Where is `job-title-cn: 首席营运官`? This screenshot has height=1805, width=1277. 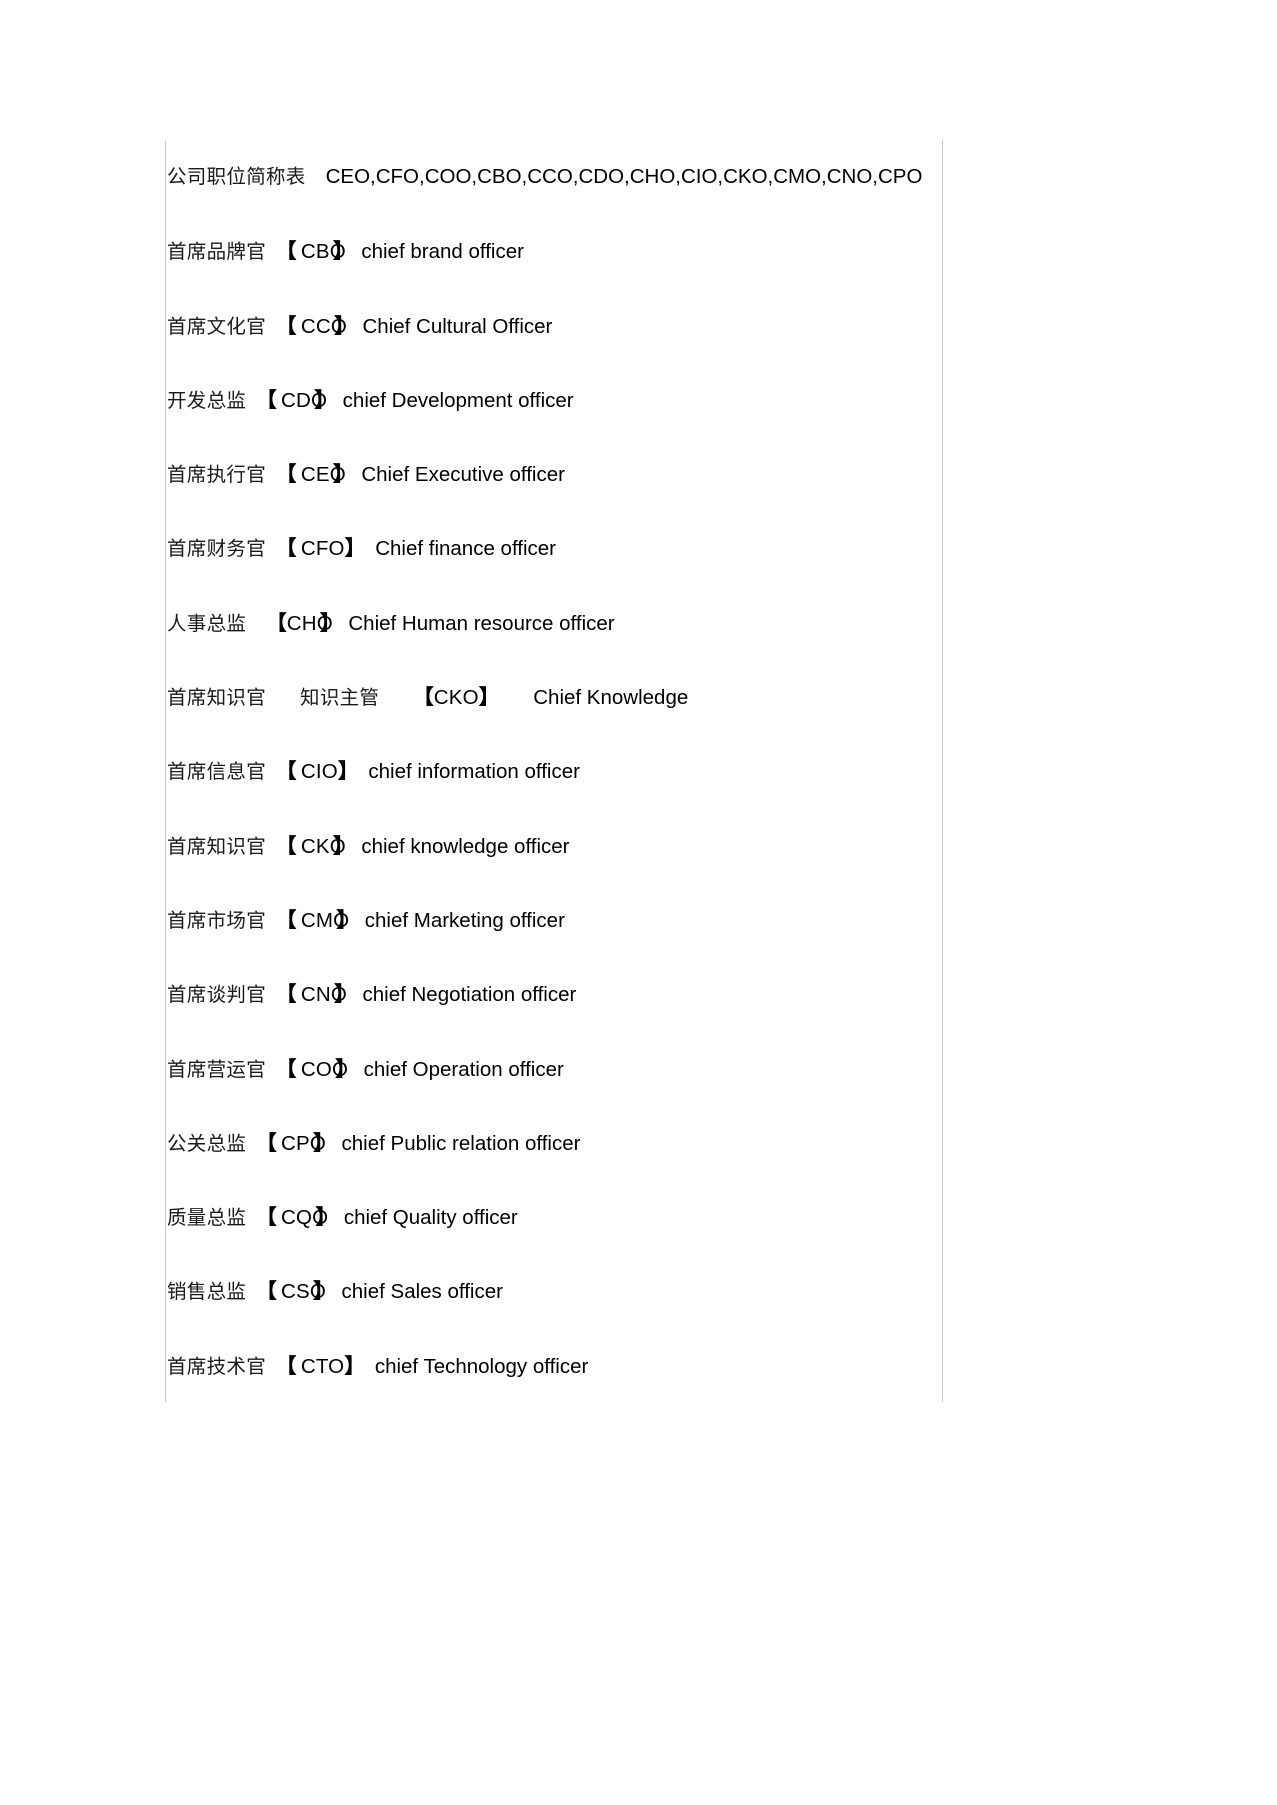
job-title-cn: 首席营运官 is located at coordinates (217, 1069).